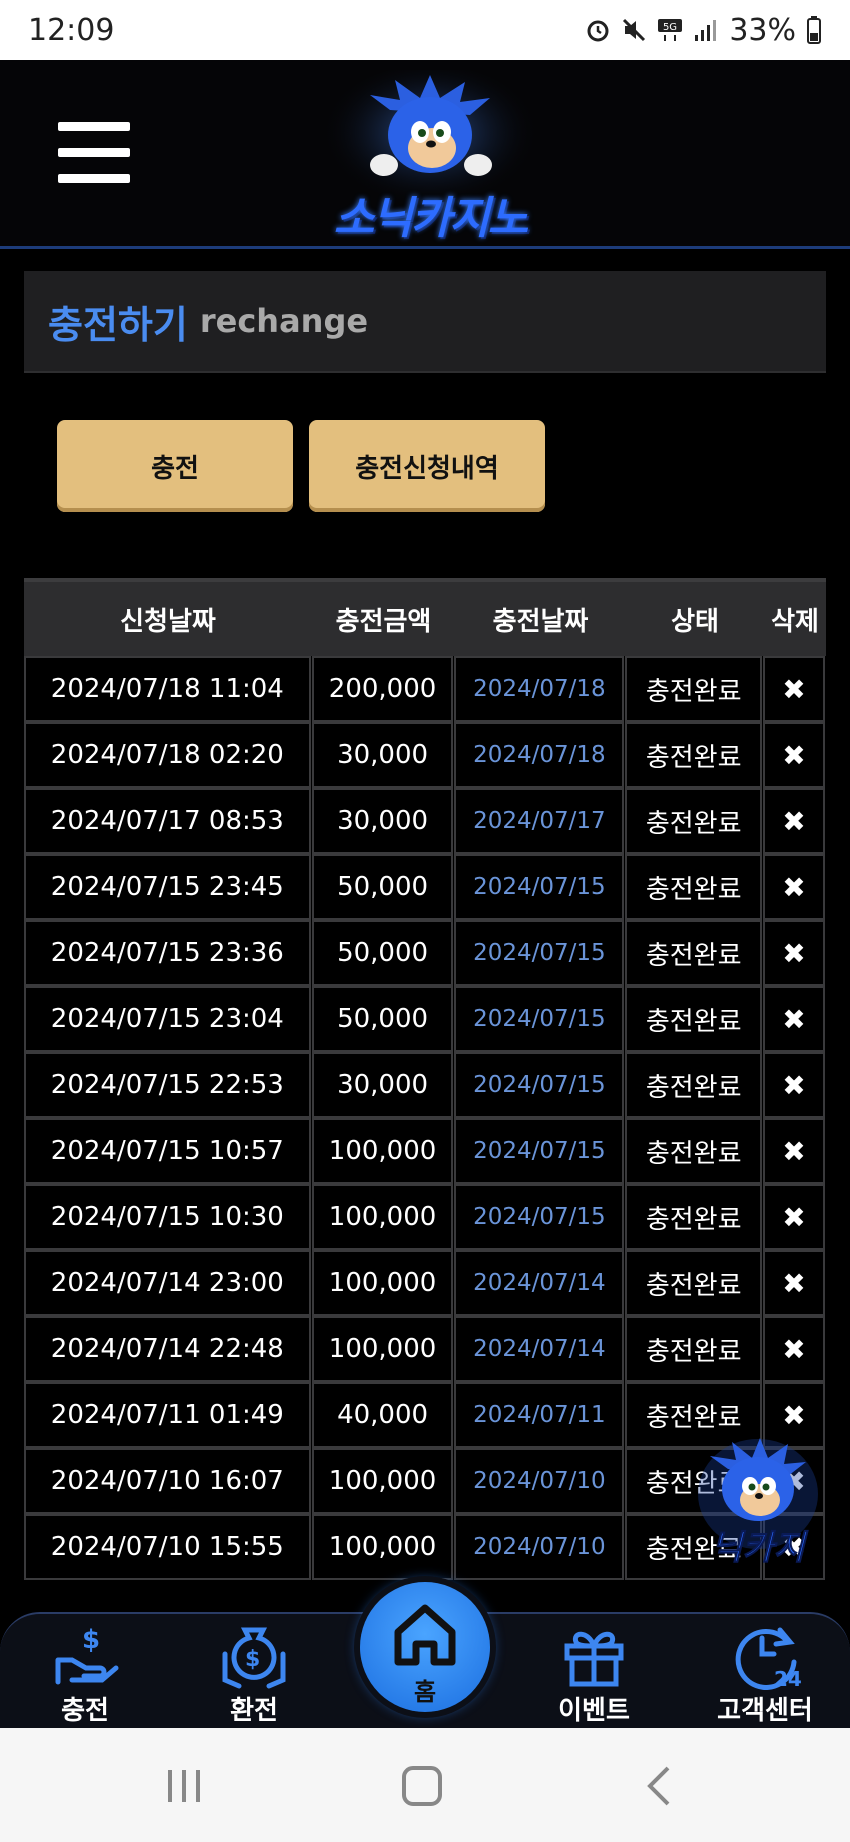  I want to click on table-row: 2024/07/14 22:48 100,000 2024/07/14 충전완료 ✖, so click(425, 1349).